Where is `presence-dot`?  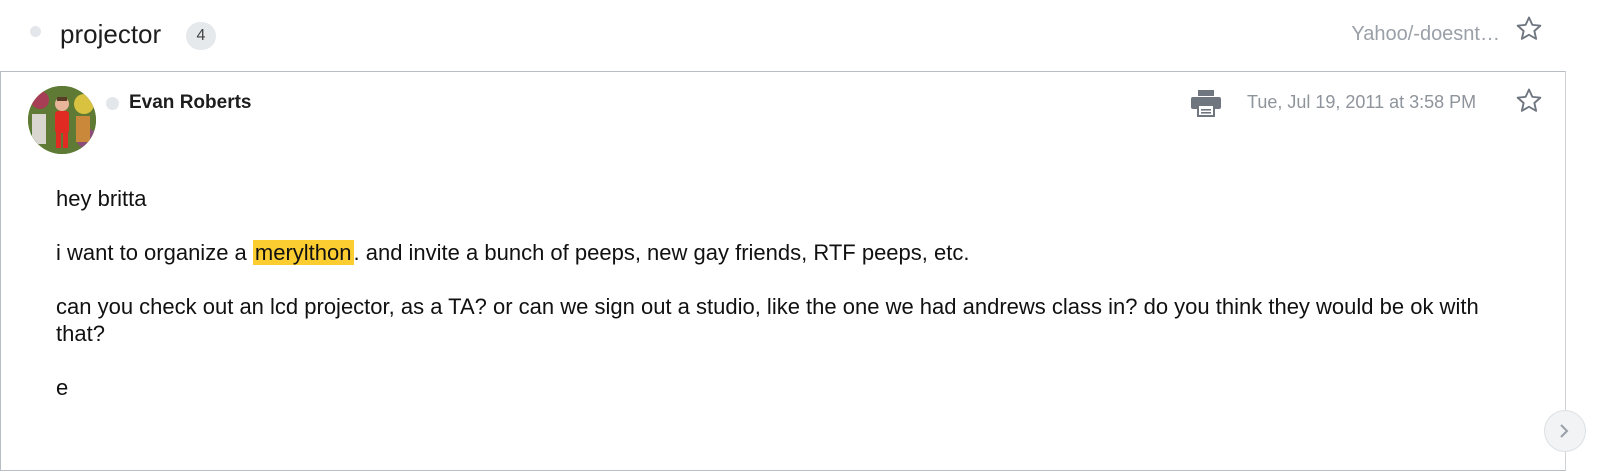
presence-dot is located at coordinates (112, 103).